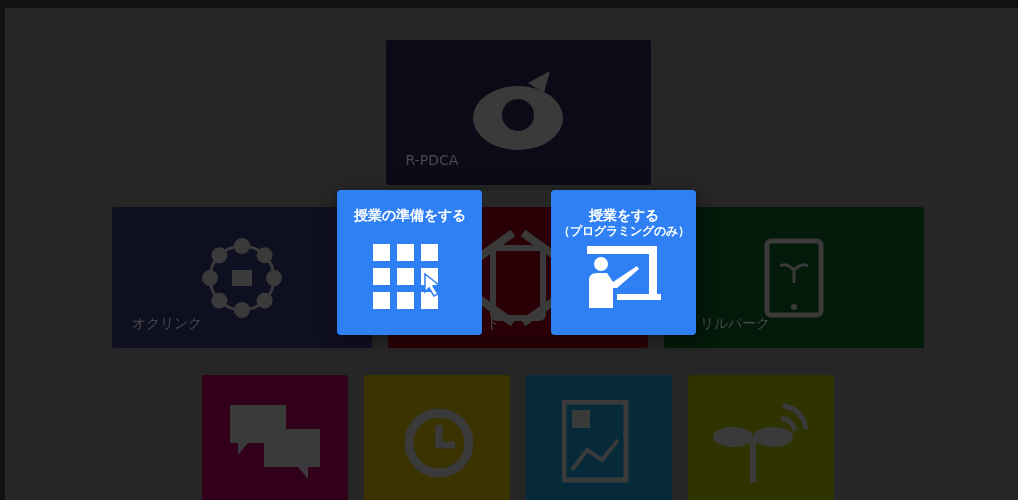 This screenshot has width=1018, height=500. What do you see at coordinates (409, 262) in the screenshot?
I see `dialog-option-button: 授業の準備をする` at bounding box center [409, 262].